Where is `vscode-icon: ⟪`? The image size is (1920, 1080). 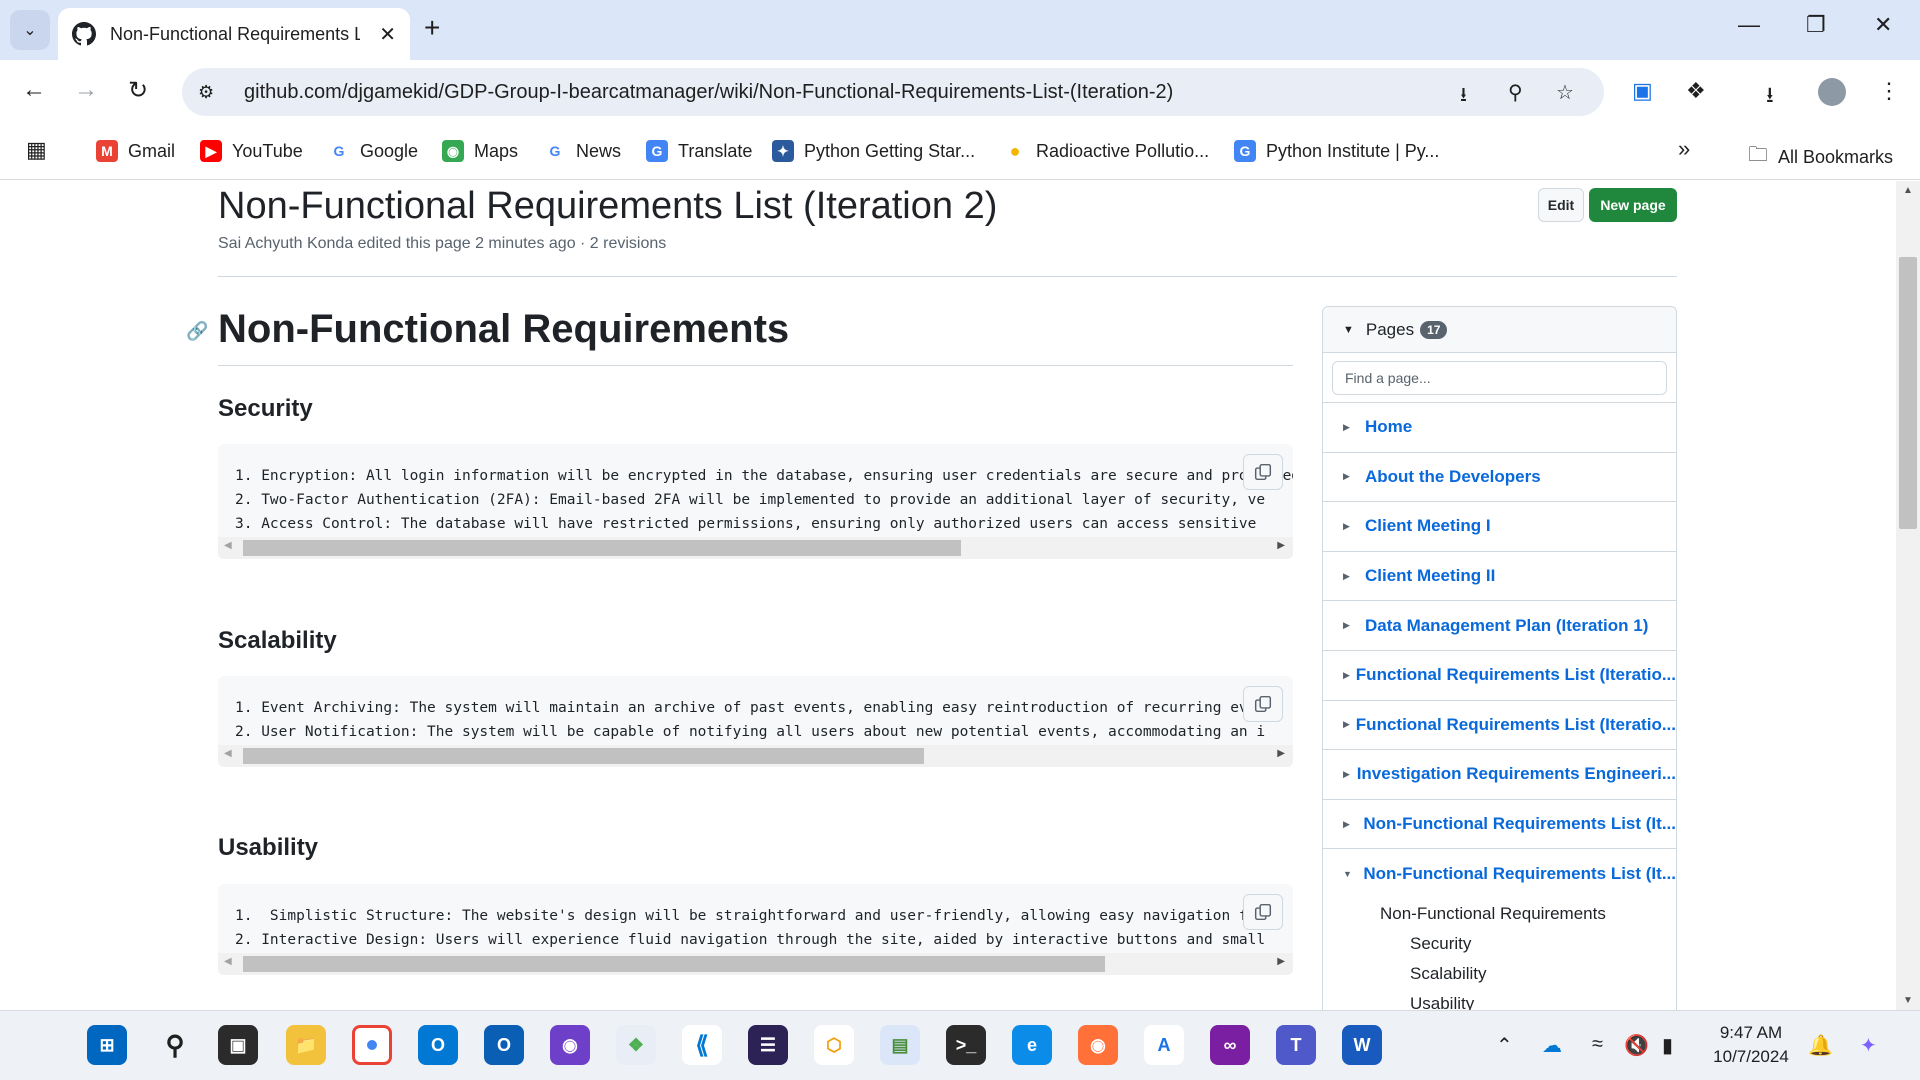
vscode-icon: ⟪ is located at coordinates (702, 1045).